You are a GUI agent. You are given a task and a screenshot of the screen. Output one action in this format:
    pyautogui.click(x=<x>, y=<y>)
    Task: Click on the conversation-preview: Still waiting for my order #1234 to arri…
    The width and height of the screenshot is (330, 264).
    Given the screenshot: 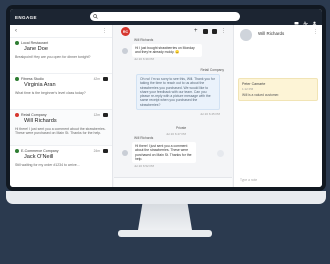 What is the action you would take?
    pyautogui.click(x=47, y=165)
    